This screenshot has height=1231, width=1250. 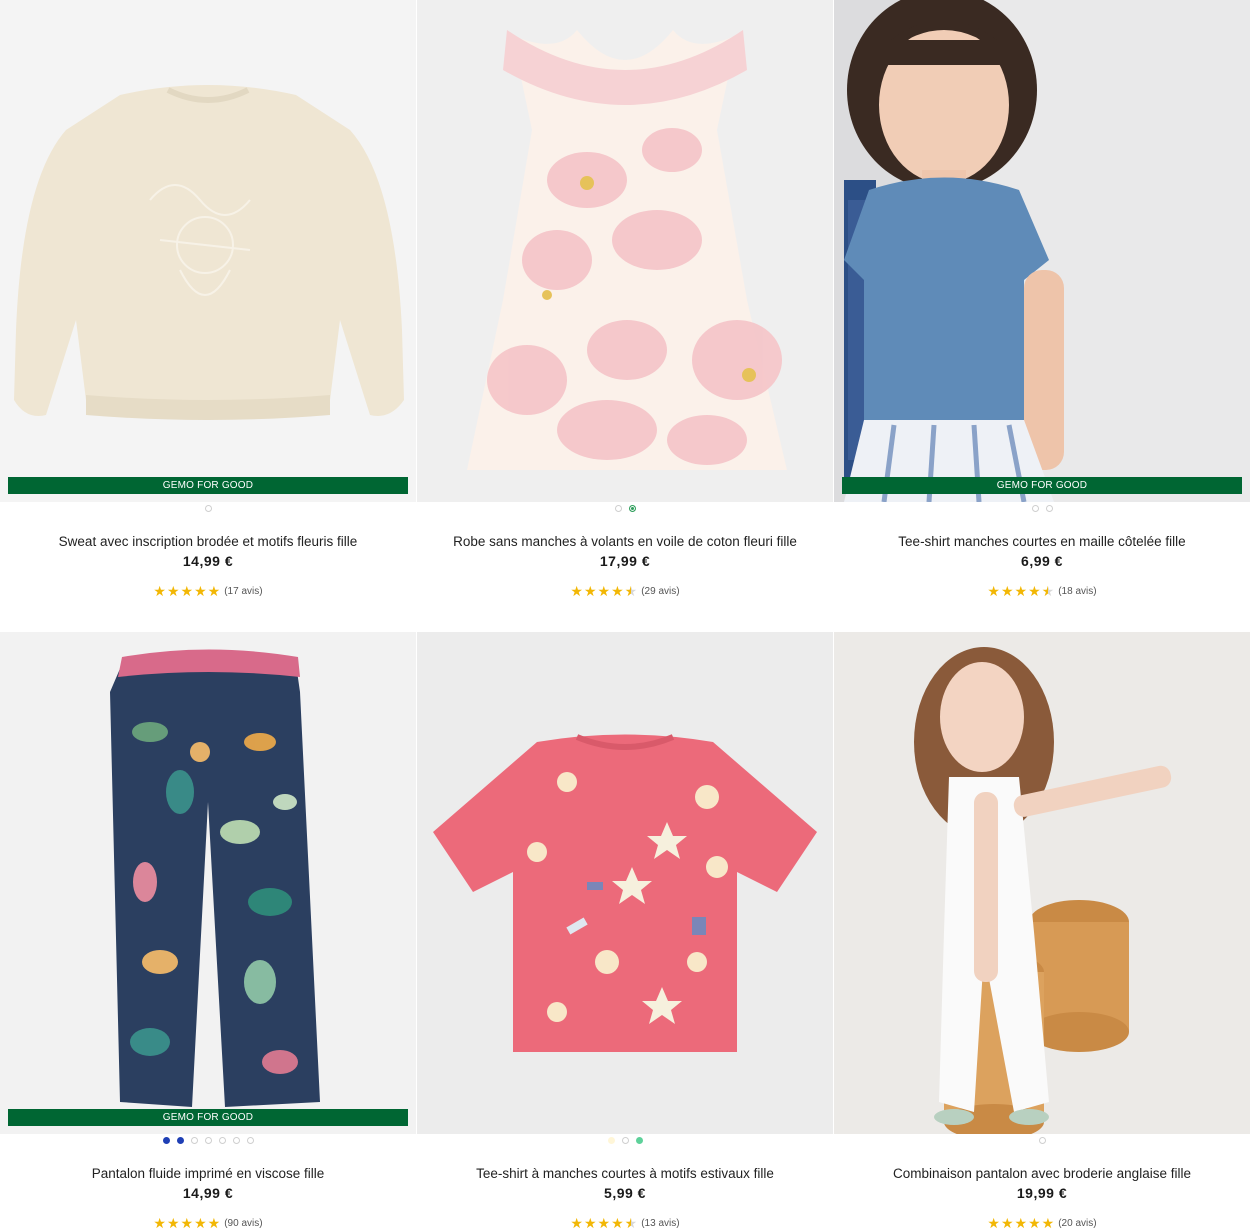 I want to click on product-rating: ★ ★ ★ ★ ★ (13 avis), so click(x=625, y=1223).